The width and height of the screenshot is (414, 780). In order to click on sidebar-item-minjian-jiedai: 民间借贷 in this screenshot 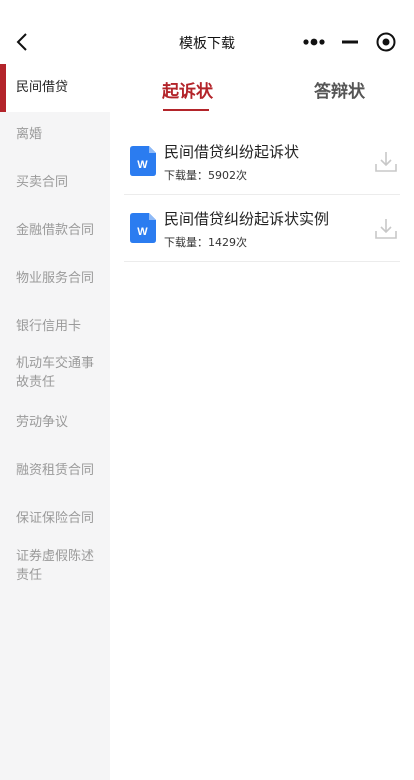, I will do `click(55, 88)`.